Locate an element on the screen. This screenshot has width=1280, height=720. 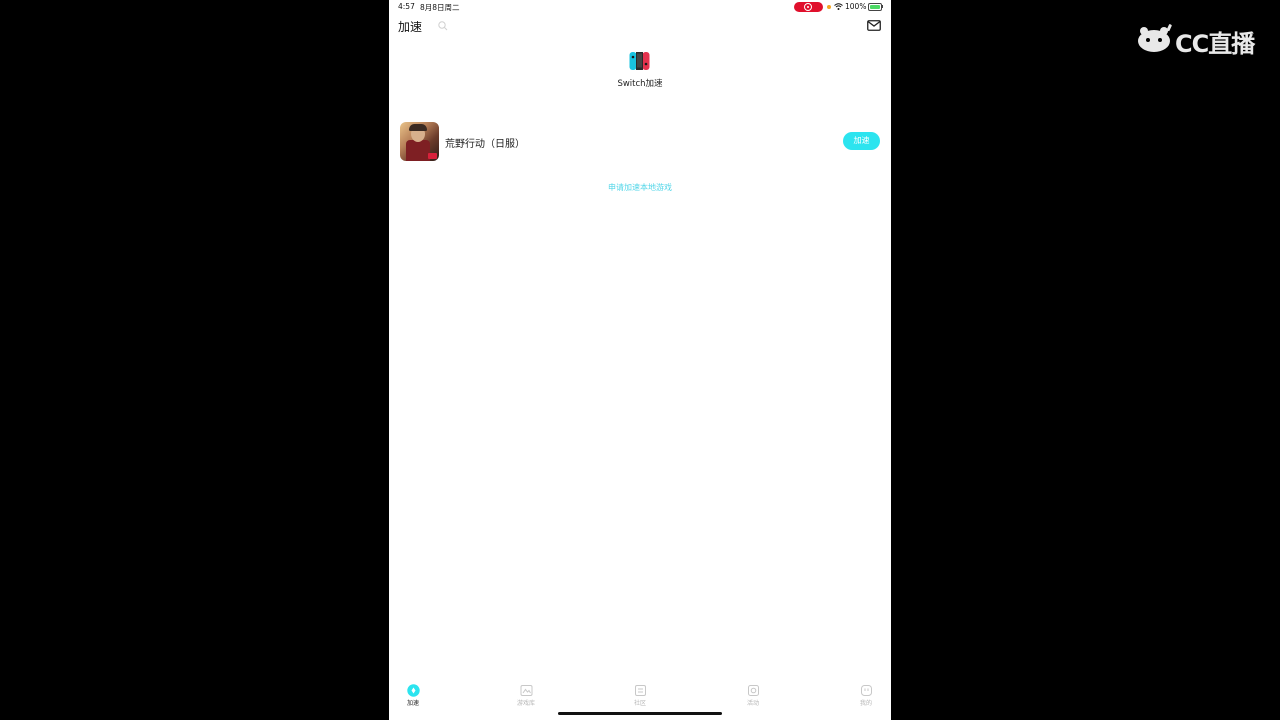
switch-label: Switch加速 is located at coordinates (640, 83).